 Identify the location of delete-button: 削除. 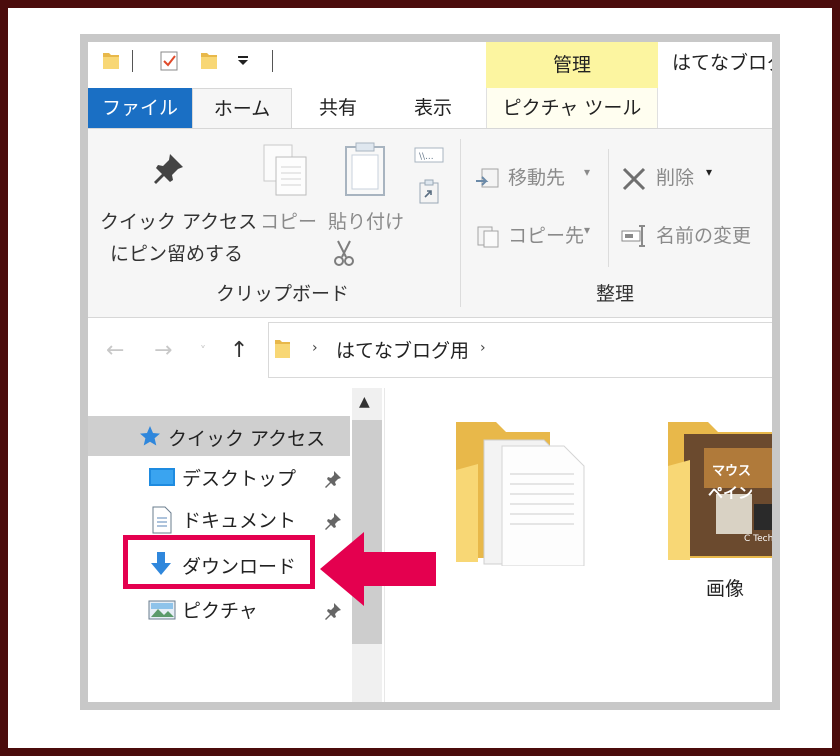
(675, 176).